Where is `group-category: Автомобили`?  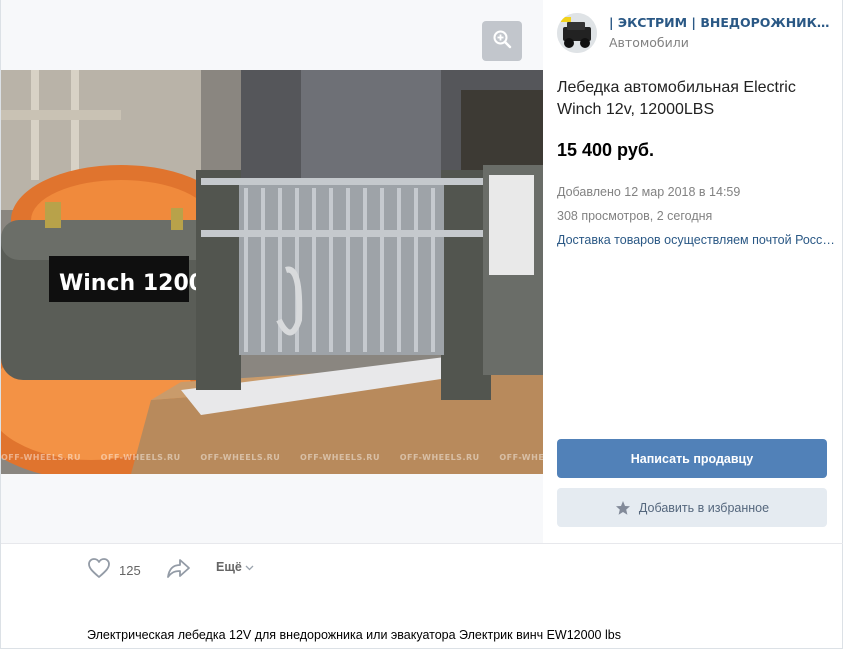 group-category: Автомобили is located at coordinates (649, 42).